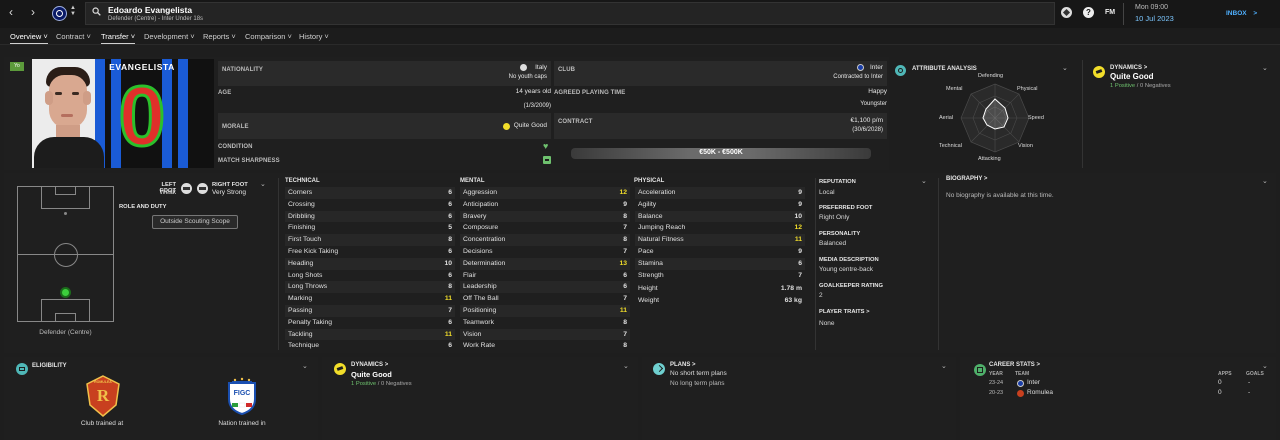  What do you see at coordinates (169, 36) in the screenshot?
I see `tab-development: Development ˅` at bounding box center [169, 36].